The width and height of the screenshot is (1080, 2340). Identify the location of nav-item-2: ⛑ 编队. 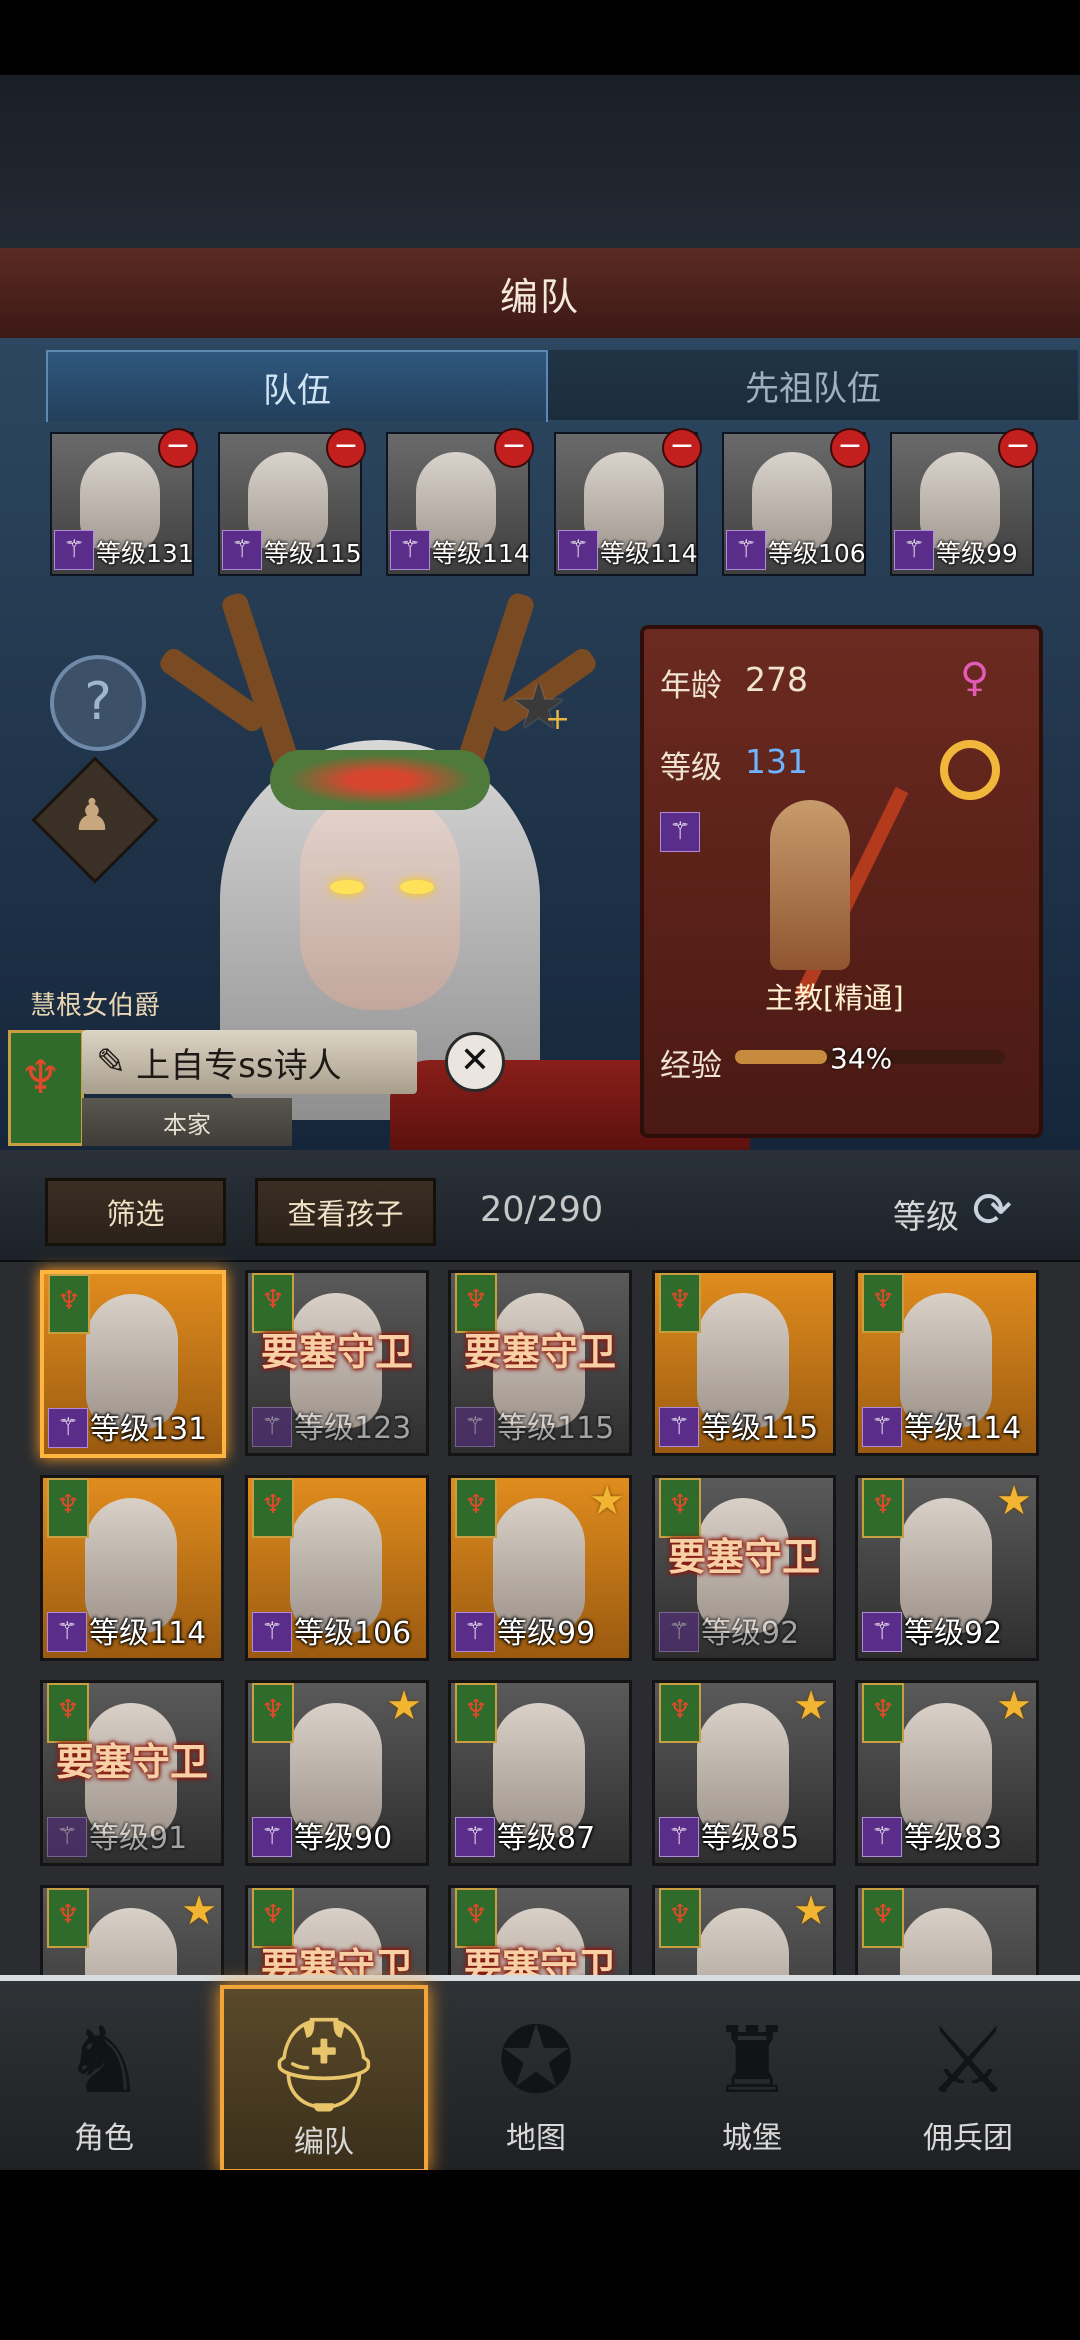
(324, 2079).